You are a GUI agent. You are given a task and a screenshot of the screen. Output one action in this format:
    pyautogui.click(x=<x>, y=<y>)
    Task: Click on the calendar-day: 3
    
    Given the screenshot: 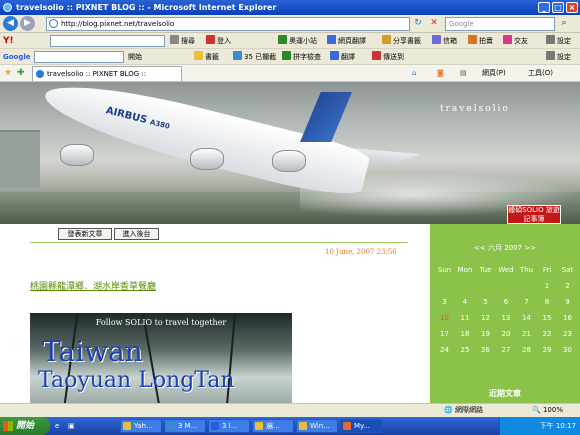 What is the action you would take?
    pyautogui.click(x=444, y=302)
    